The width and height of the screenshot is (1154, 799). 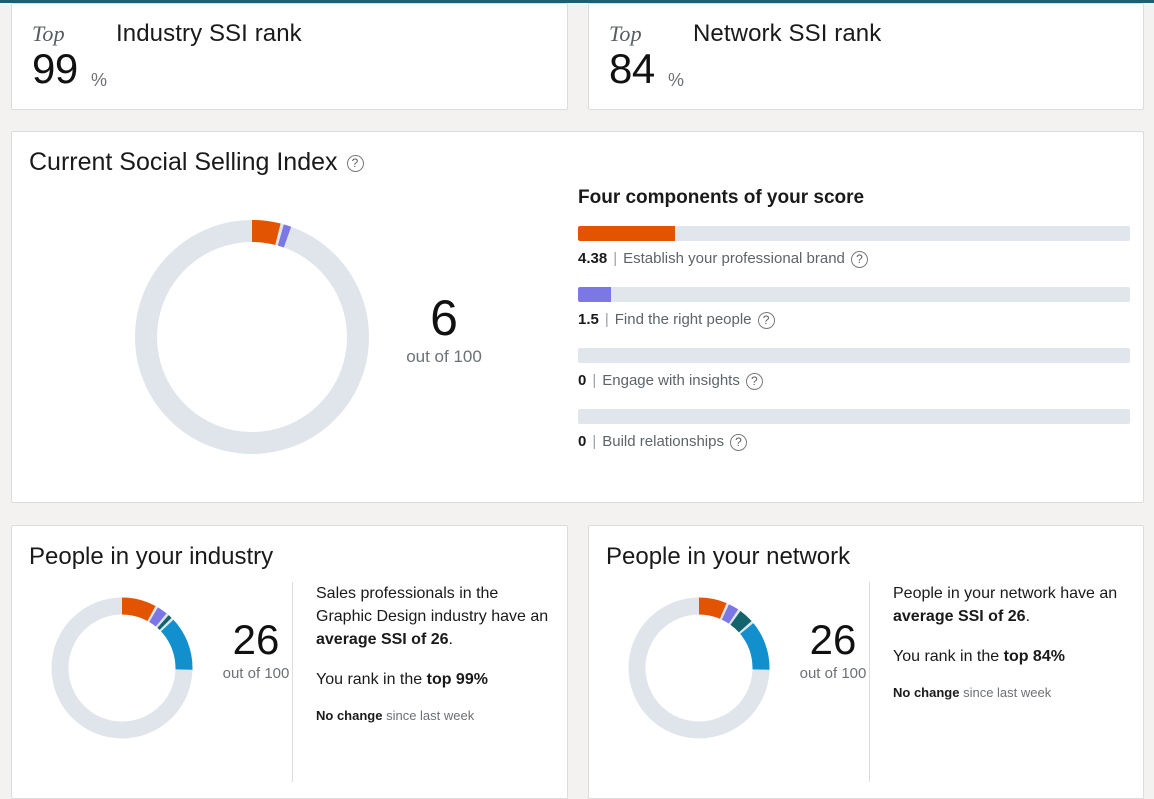 I want to click on current-ssi-header: Current Social Selling Index ?, so click(x=196, y=162).